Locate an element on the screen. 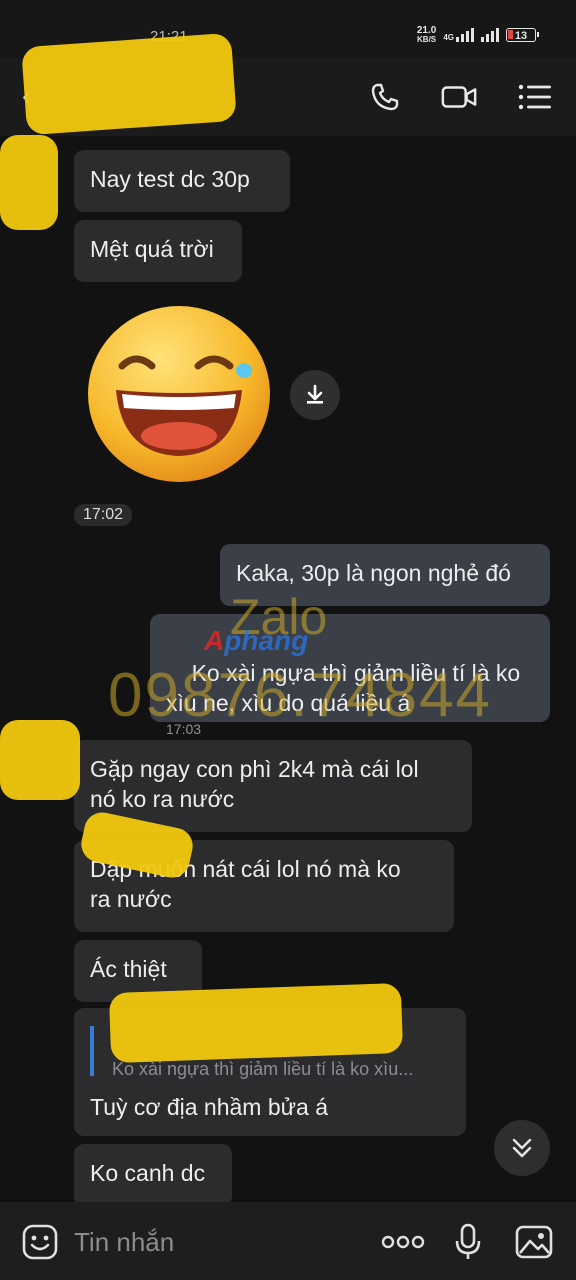  menu-button is located at coordinates (535, 97).